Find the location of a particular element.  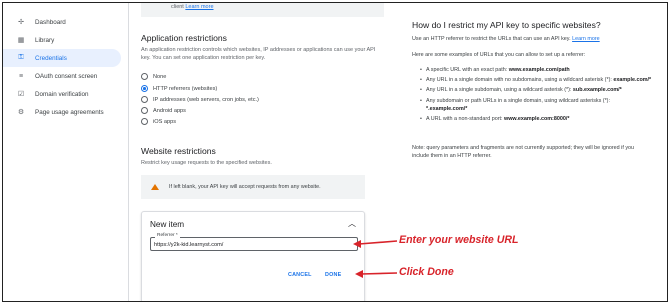

referrer-field: Referrer * is located at coordinates (254, 242).